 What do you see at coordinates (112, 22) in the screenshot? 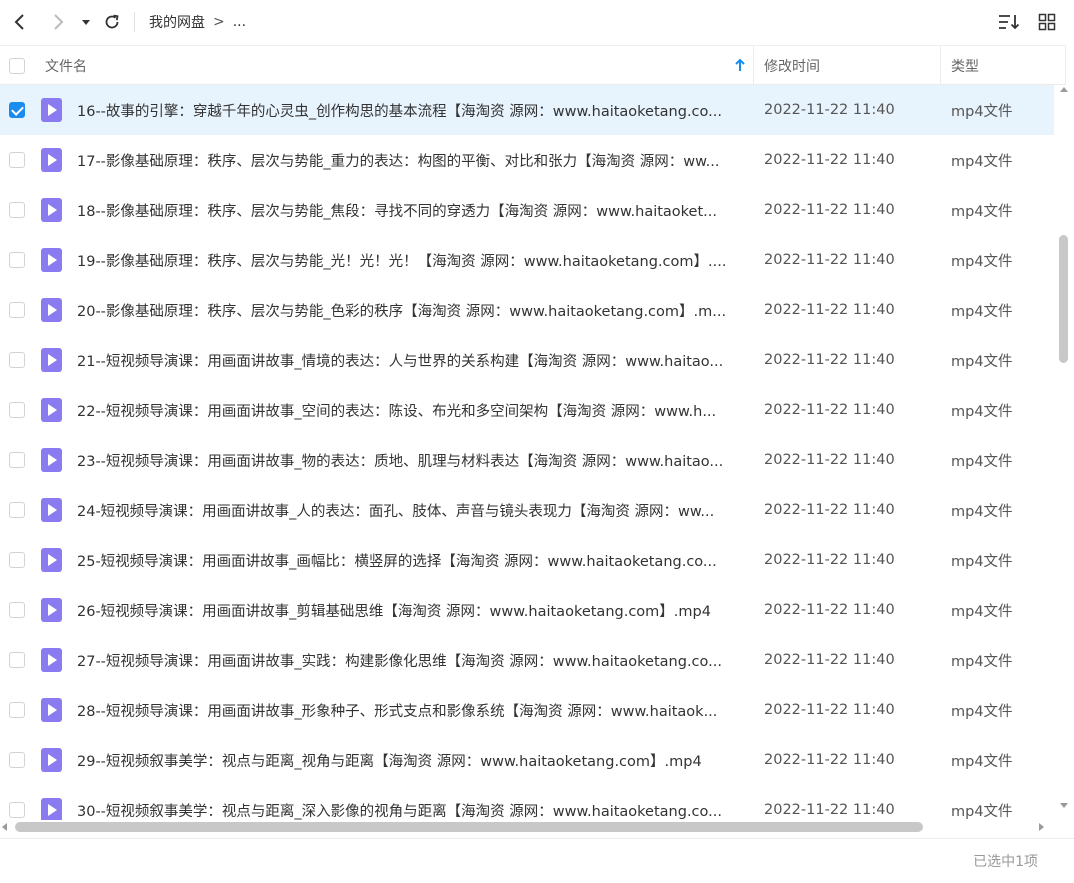
I see `refresh-button` at bounding box center [112, 22].